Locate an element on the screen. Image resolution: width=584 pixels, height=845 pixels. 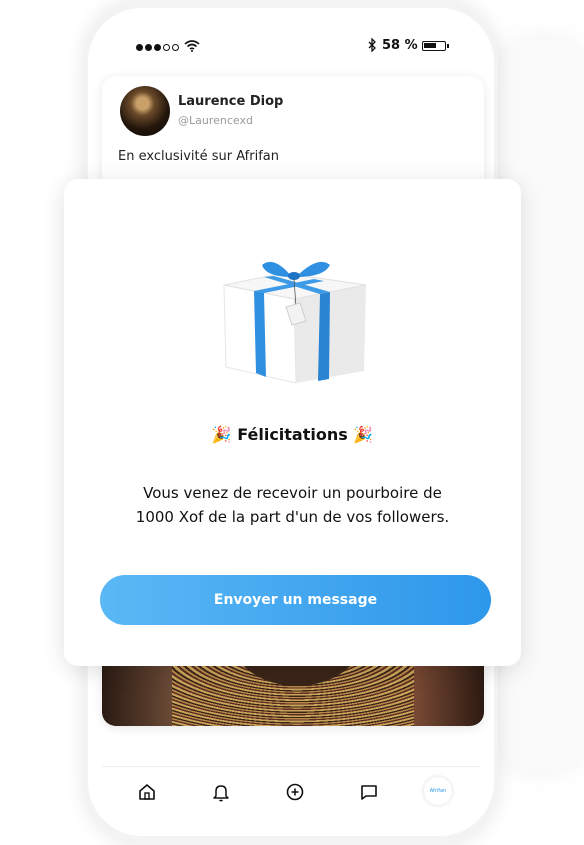
home-icon is located at coordinates (147, 792).